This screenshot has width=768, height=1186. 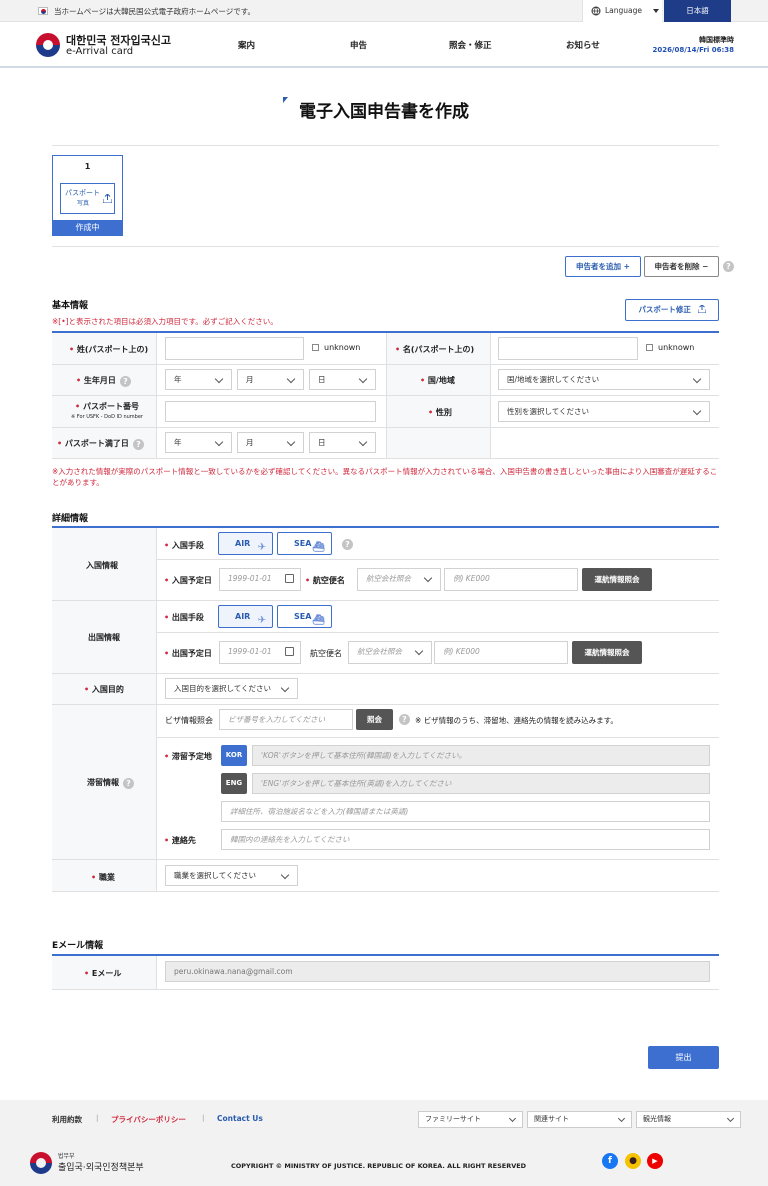 What do you see at coordinates (82, 193) in the screenshot?
I see `photo-label: パスポート` at bounding box center [82, 193].